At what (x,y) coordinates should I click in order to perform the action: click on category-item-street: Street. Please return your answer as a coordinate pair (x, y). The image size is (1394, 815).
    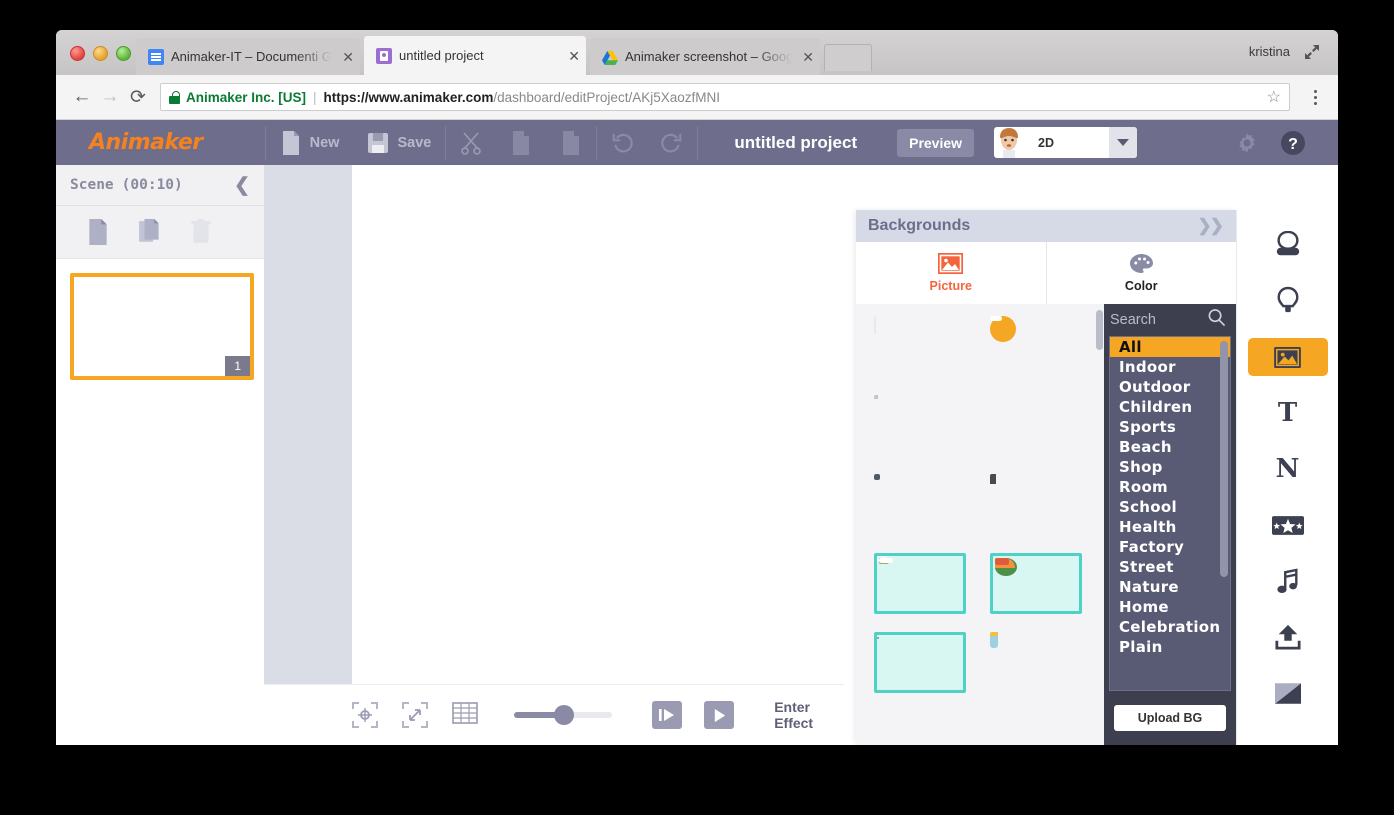
    Looking at the image, I should click on (1170, 567).